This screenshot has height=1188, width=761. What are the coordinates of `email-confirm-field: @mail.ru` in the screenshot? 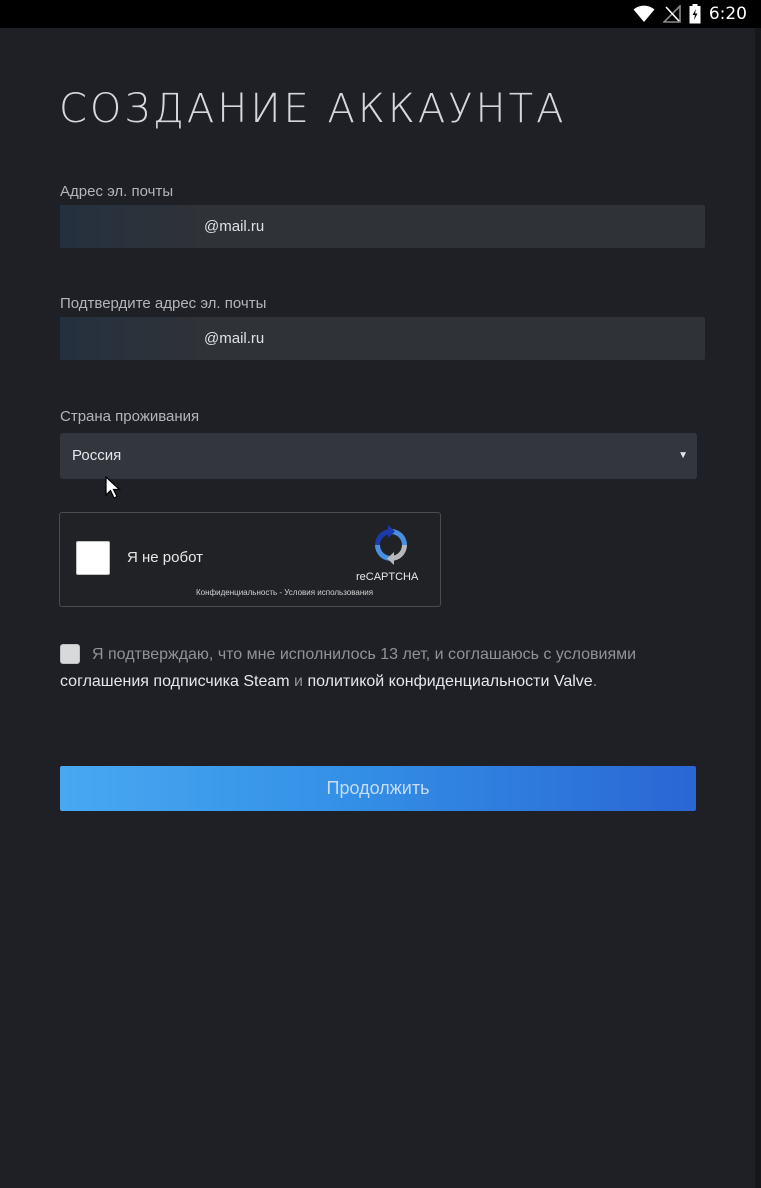 It's located at (382, 338).